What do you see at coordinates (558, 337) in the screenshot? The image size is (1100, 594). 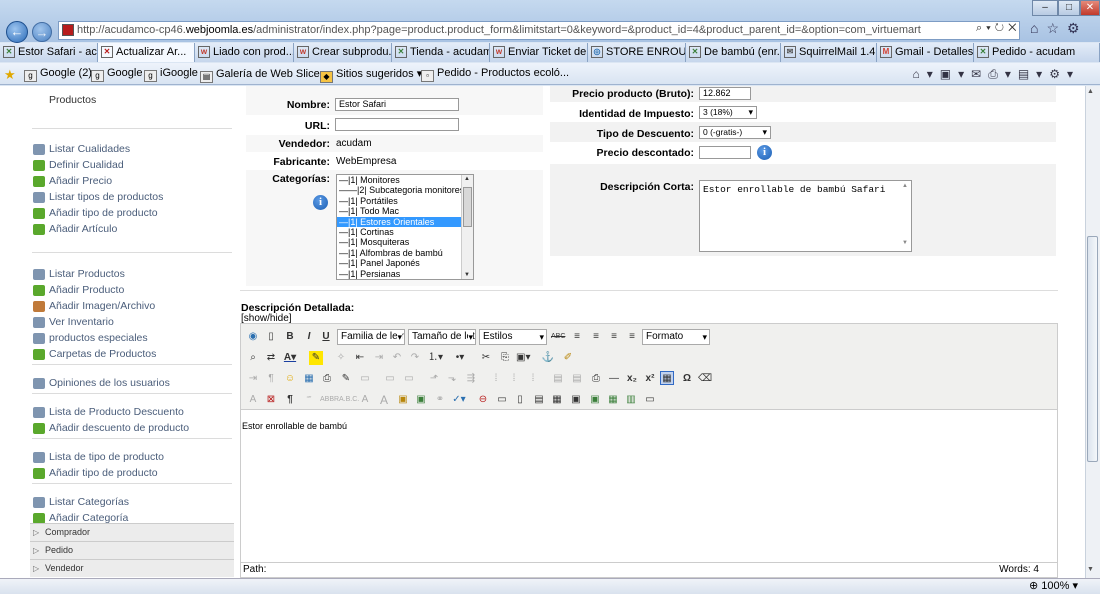 I see `strikethrough-icon: ABC` at bounding box center [558, 337].